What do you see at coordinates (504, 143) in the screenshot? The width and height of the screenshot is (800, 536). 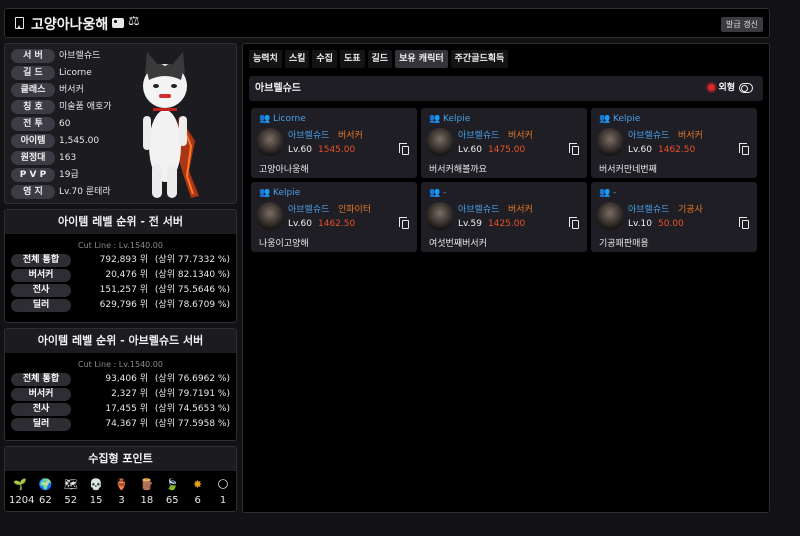 I see `character-card: 👥 Kelpie 아브렐슈드 버서커 Lv.60 1475.00 버서커해볼까요` at bounding box center [504, 143].